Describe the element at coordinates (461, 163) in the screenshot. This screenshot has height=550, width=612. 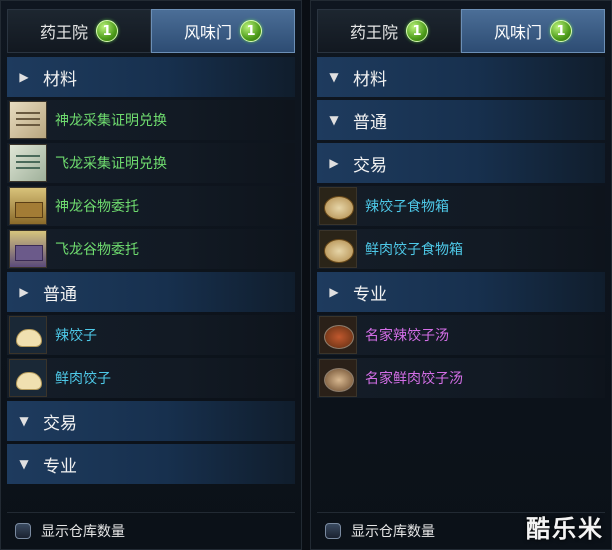
I see `category-trade: ▶ 交易` at that location.